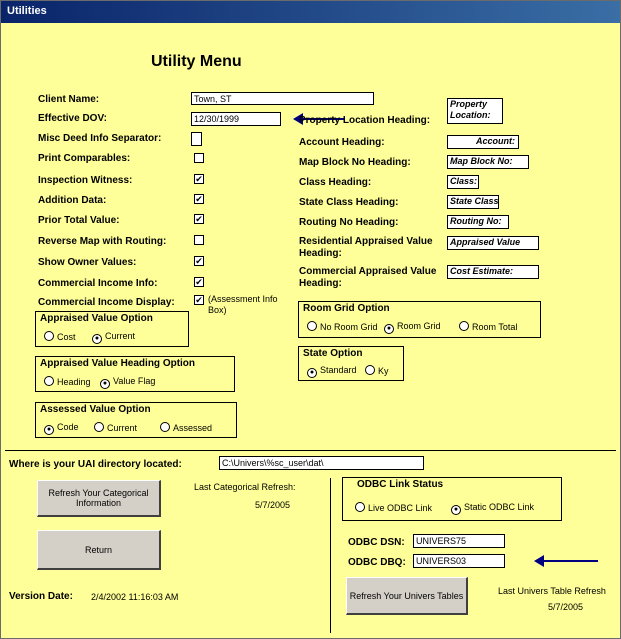  I want to click on appraised-value-option-title: Appraised Value Option, so click(96, 318).